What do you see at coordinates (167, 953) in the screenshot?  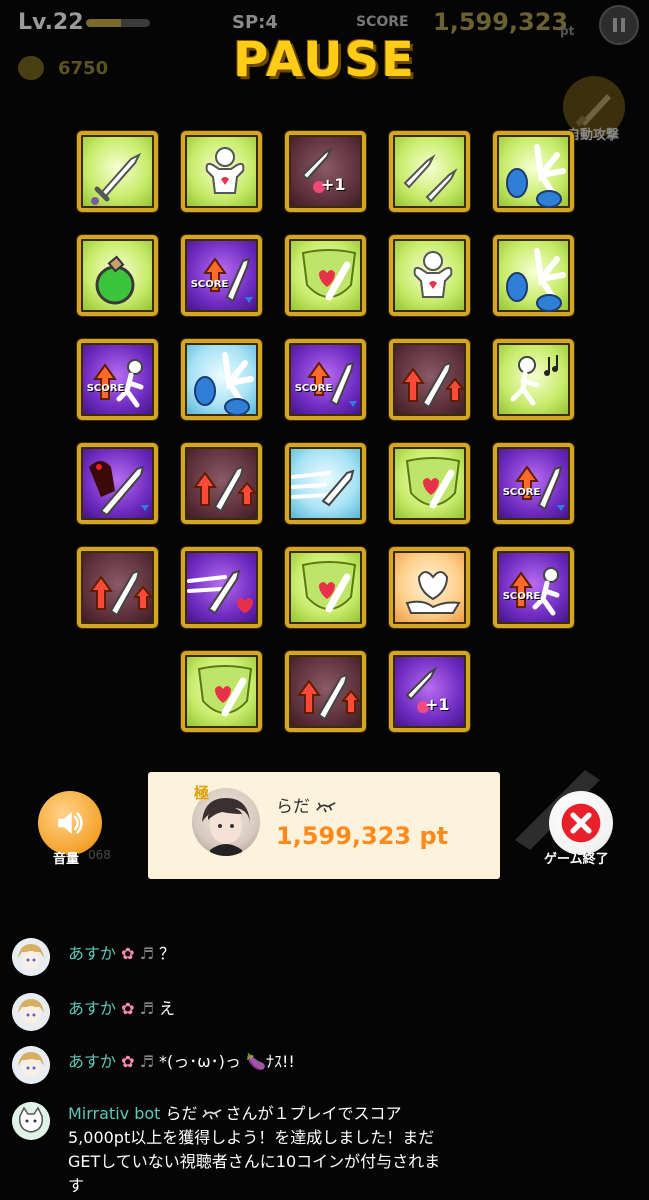 I see `chat-text: ？` at bounding box center [167, 953].